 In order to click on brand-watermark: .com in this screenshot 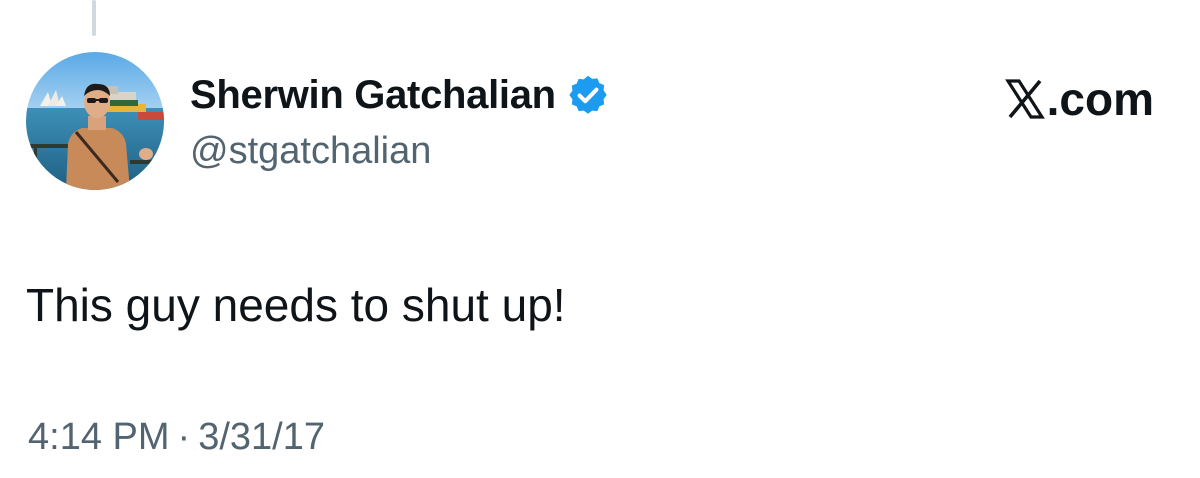, I will do `click(1079, 99)`.